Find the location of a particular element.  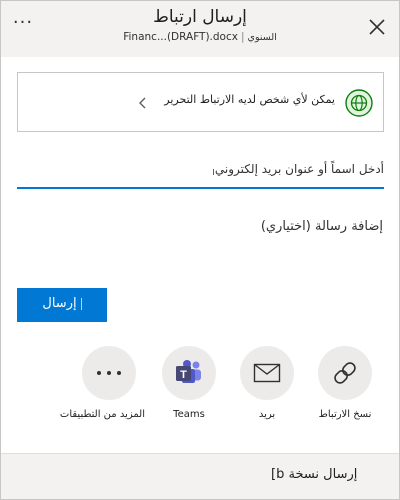

more-apps-icon is located at coordinates (109, 373).